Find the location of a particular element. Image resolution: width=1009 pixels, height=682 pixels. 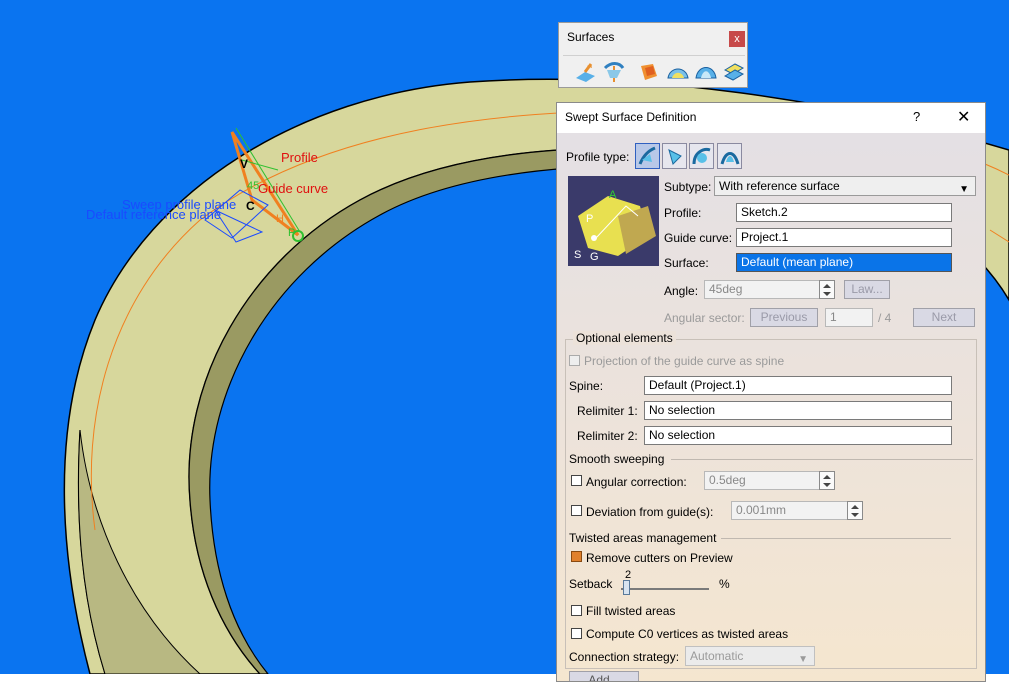

angle-label: Angle: is located at coordinates (681, 291).